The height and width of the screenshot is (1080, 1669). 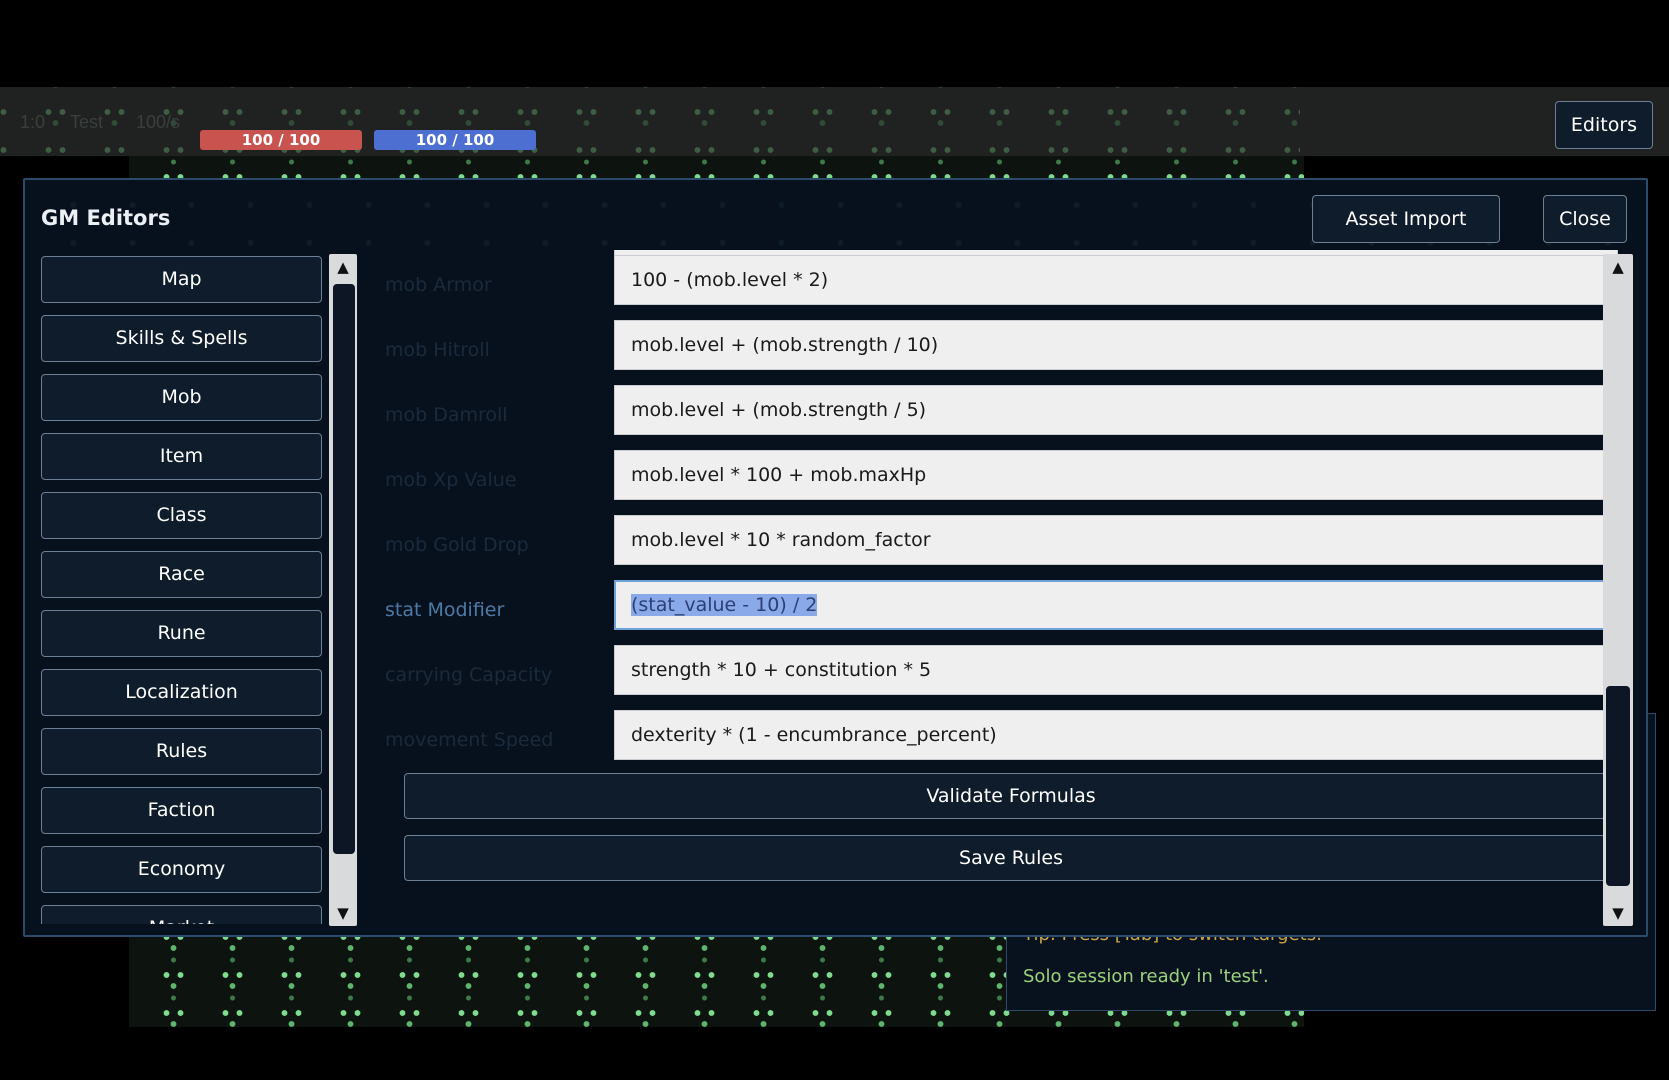 What do you see at coordinates (1116, 475) in the screenshot?
I see `rule-field-mob-xp-value: mob.level * 100 + mob.maxHp` at bounding box center [1116, 475].